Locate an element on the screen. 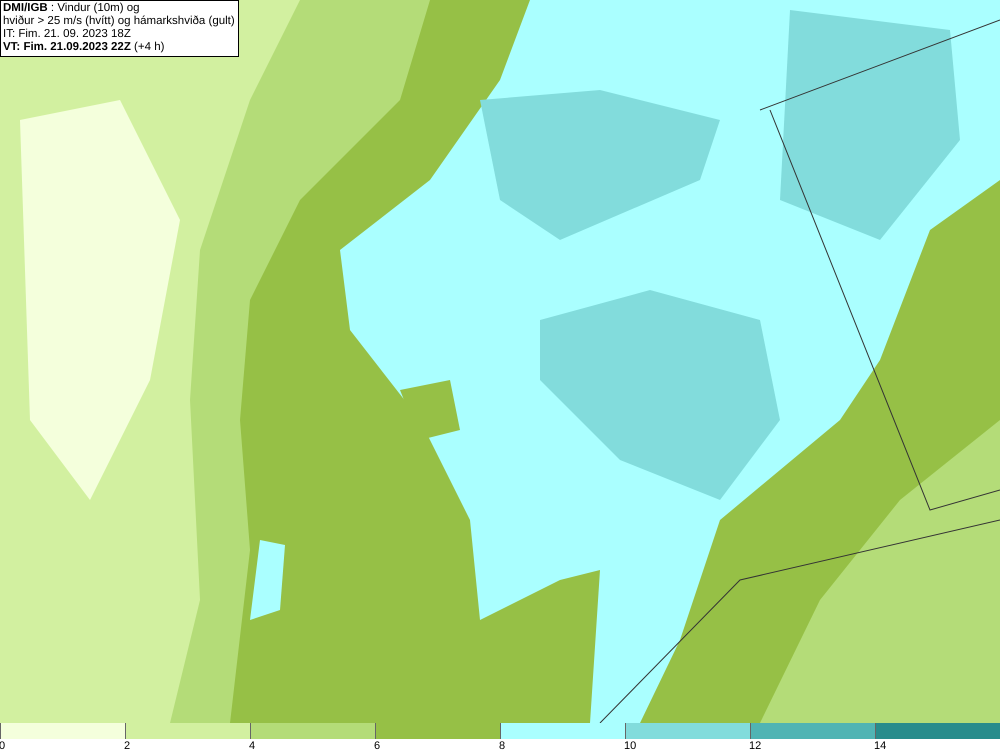 Image resolution: width=1000 pixels, height=753 pixels. legend-tick-label: 10 is located at coordinates (630, 746).